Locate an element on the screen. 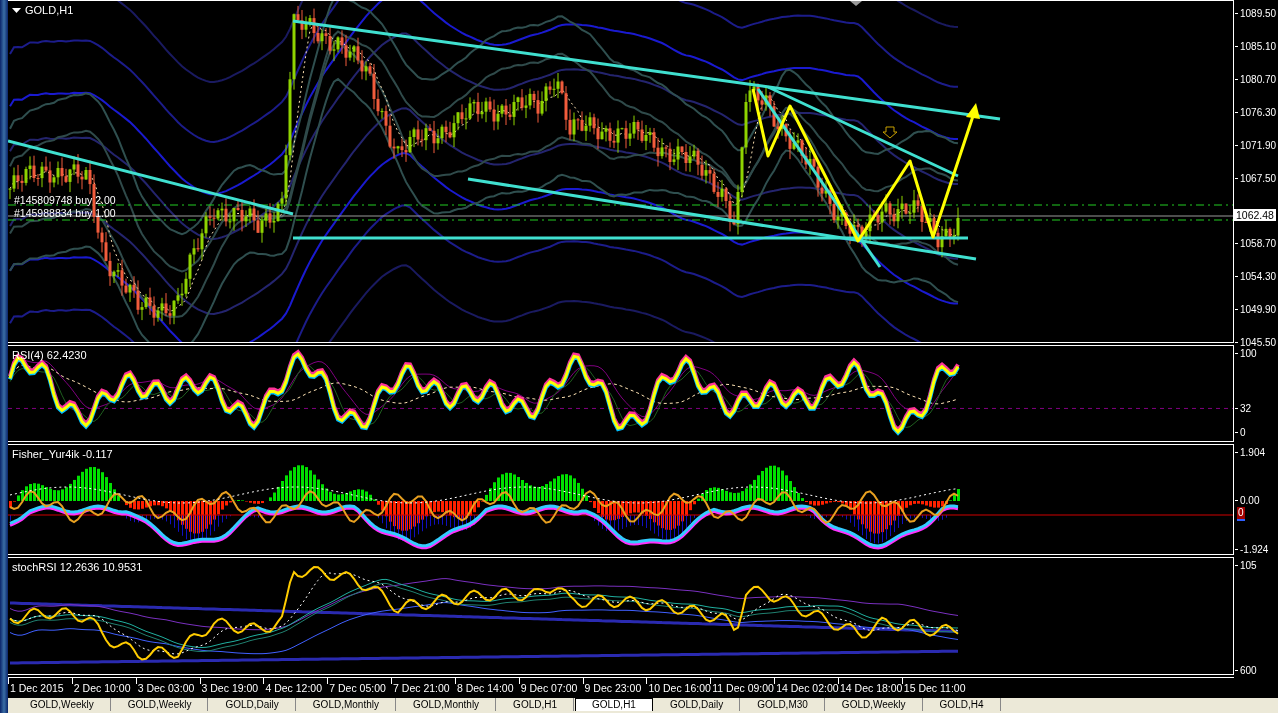 The image size is (1278, 713). order-label: #145988834 buy 1.00 is located at coordinates (65, 213).